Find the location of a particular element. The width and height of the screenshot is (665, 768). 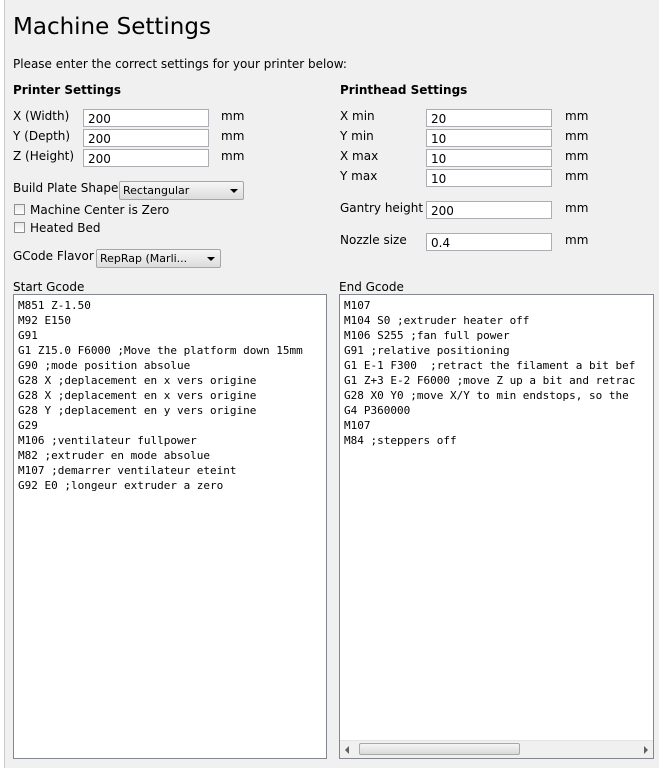

gcode-flavor-label: GCode Flavor is located at coordinates (53, 256).